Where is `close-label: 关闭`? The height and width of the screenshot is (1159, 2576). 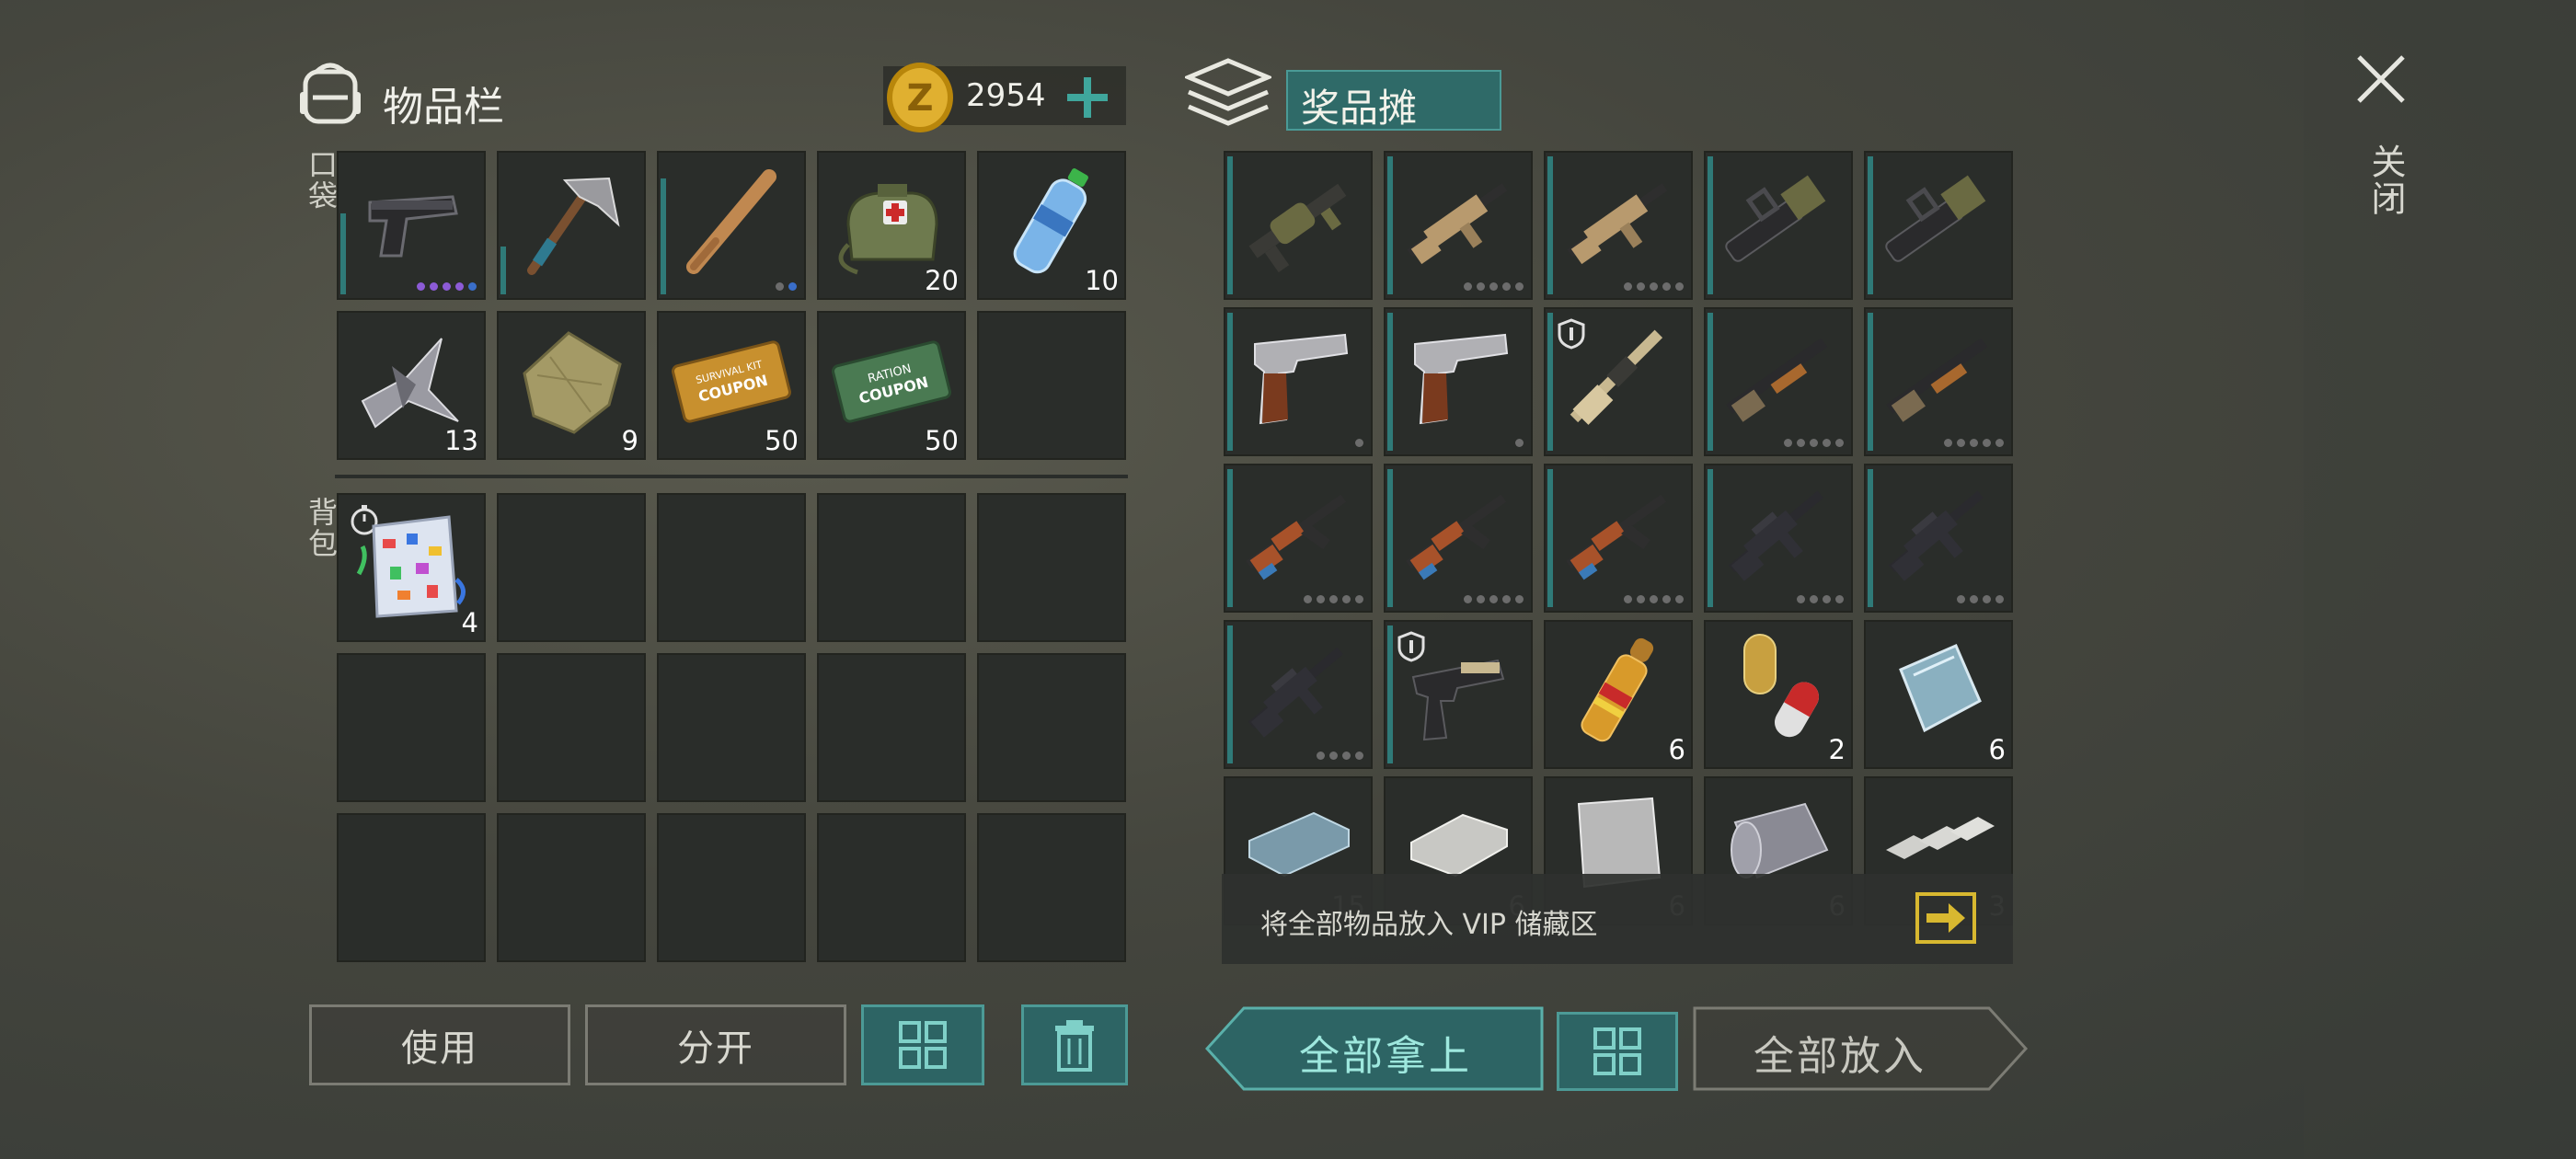
close-label: 关闭 is located at coordinates (2386, 180).